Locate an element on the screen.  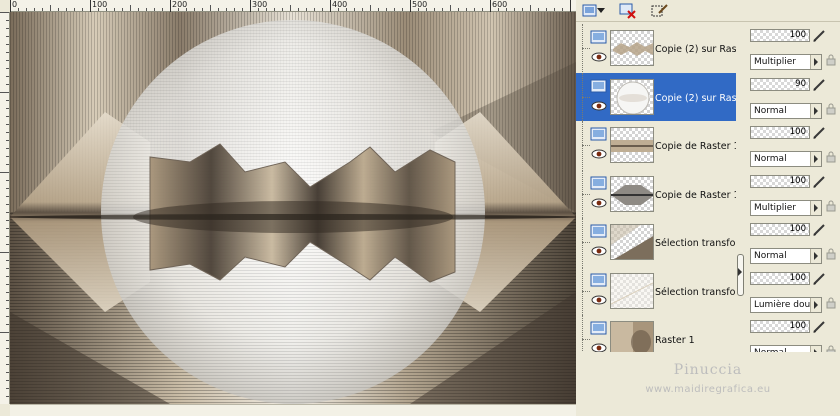
expand-arrow-icon is located at coordinates (740, 272).